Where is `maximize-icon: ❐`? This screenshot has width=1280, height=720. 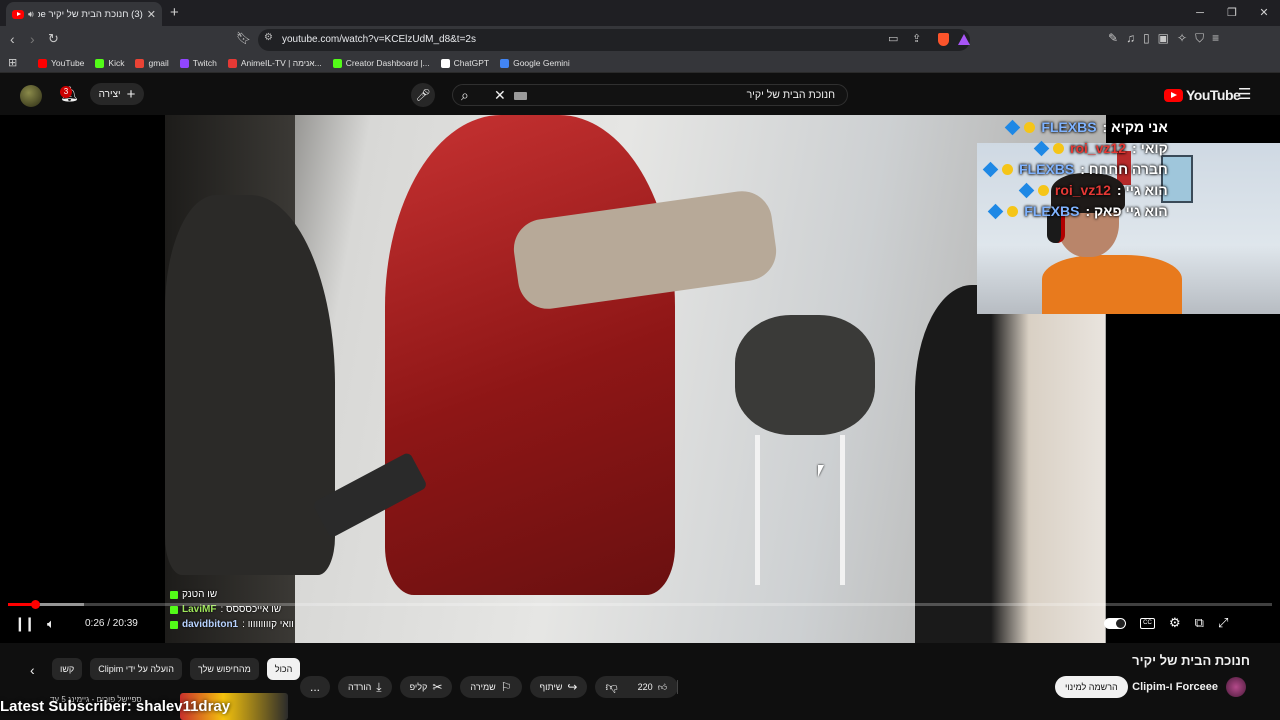
maximize-icon: ❐ is located at coordinates (1232, 13).